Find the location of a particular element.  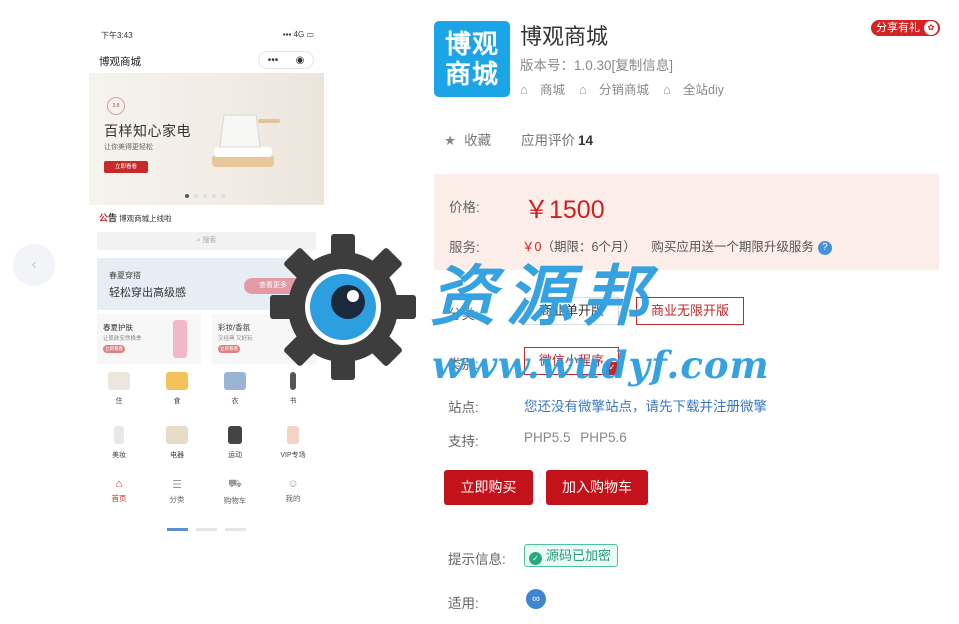

star-icon: ★ is located at coordinates (450, 140).